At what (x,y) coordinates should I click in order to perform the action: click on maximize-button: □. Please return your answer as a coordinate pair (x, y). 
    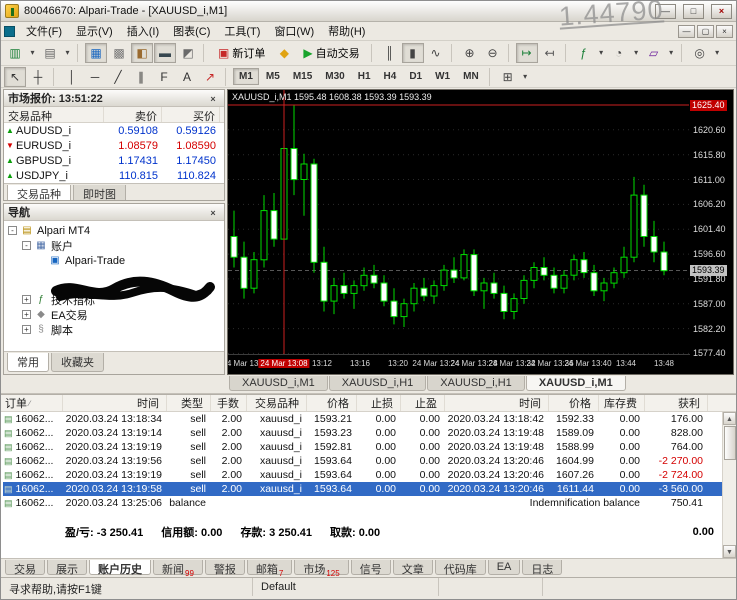
    Looking at the image, I should click on (693, 11).